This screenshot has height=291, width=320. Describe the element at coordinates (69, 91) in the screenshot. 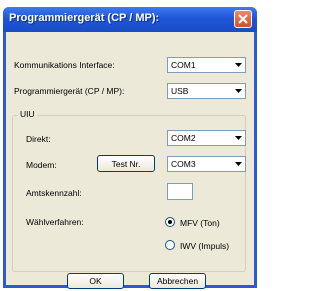

I see `device-label: Programmiergerät (CP / MP):` at that location.